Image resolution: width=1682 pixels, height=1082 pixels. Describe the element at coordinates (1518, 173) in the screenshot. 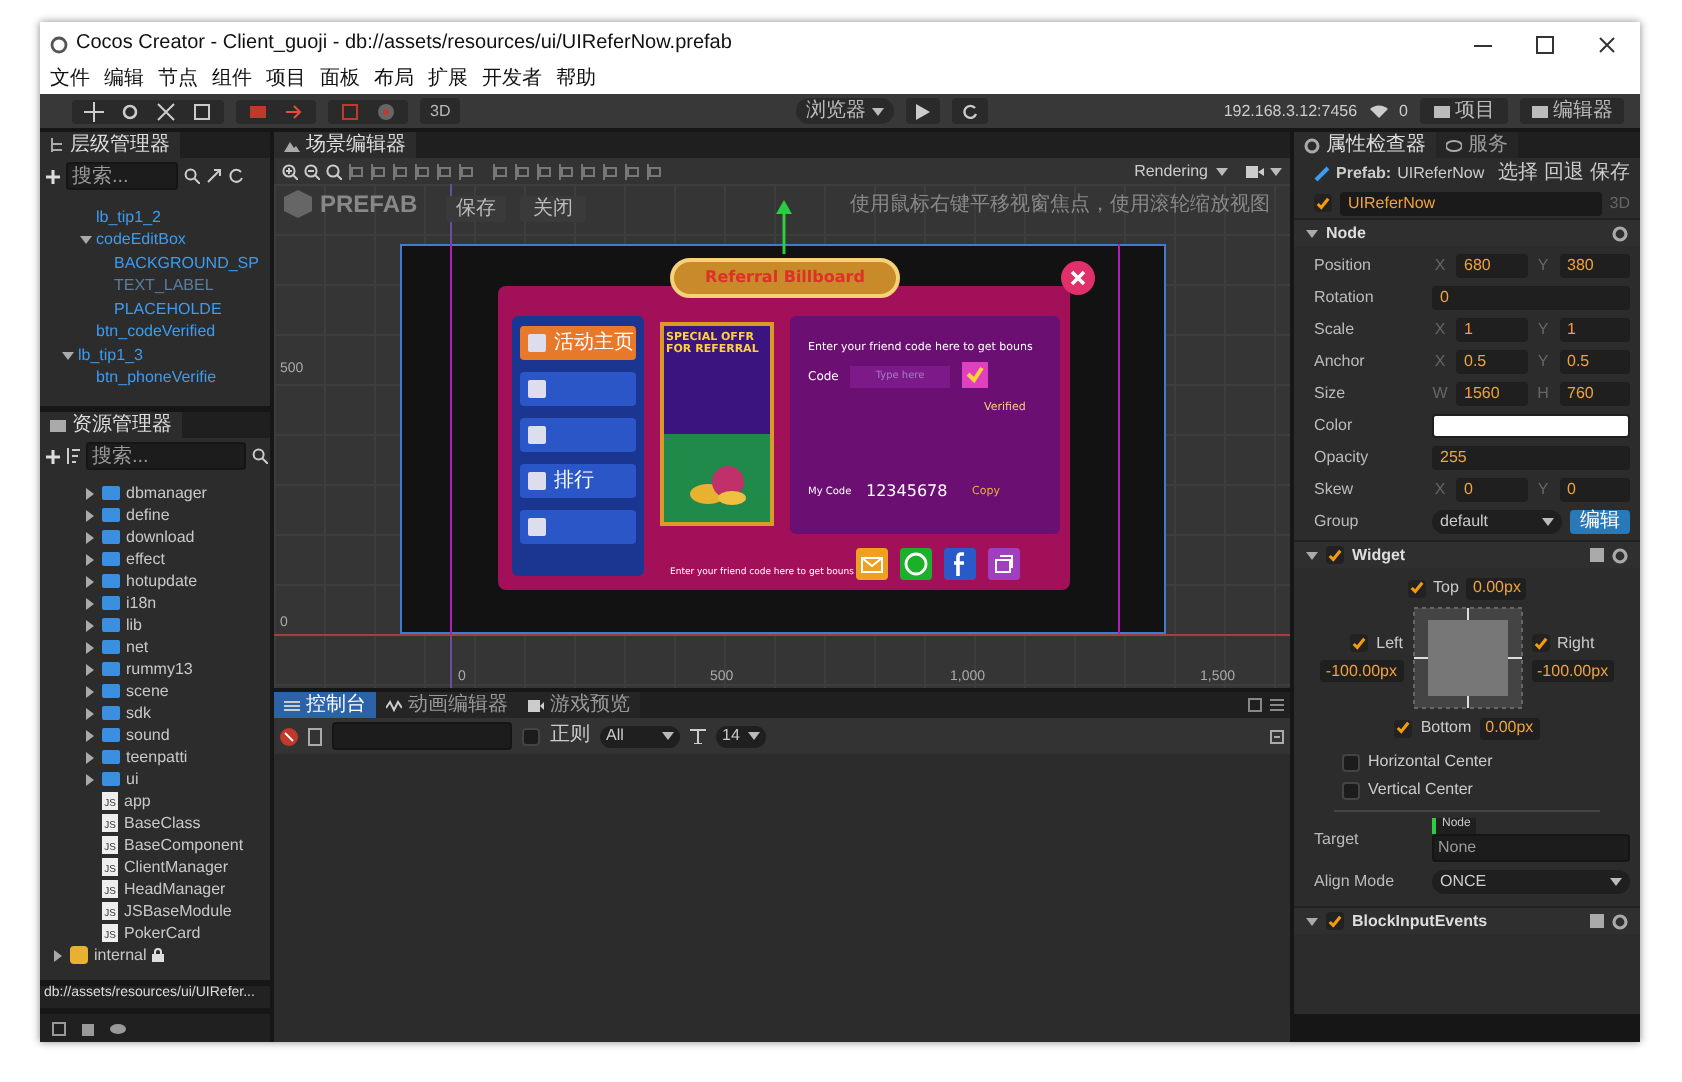

I see `prefab-action-link: 选择` at that location.